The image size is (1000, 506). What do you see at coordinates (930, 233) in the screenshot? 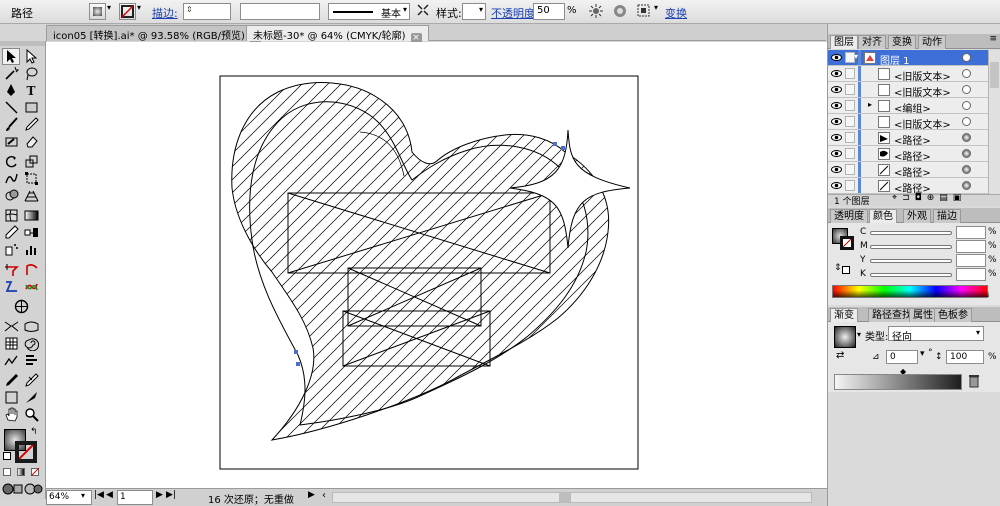
I see `cyan-slider: C%` at bounding box center [930, 233].